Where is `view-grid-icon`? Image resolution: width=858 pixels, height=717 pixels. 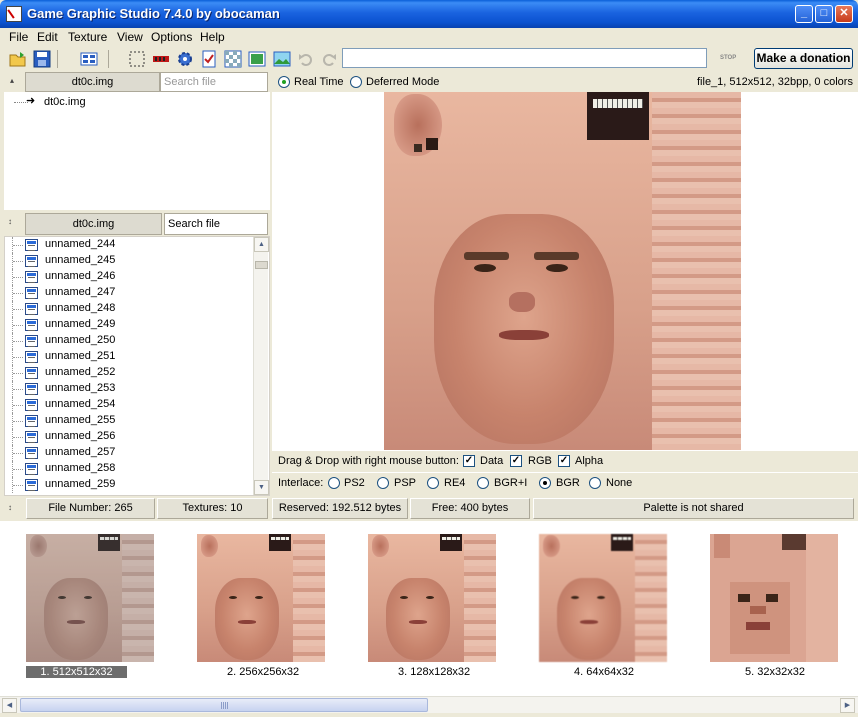
view-grid-icon is located at coordinates (89, 59).